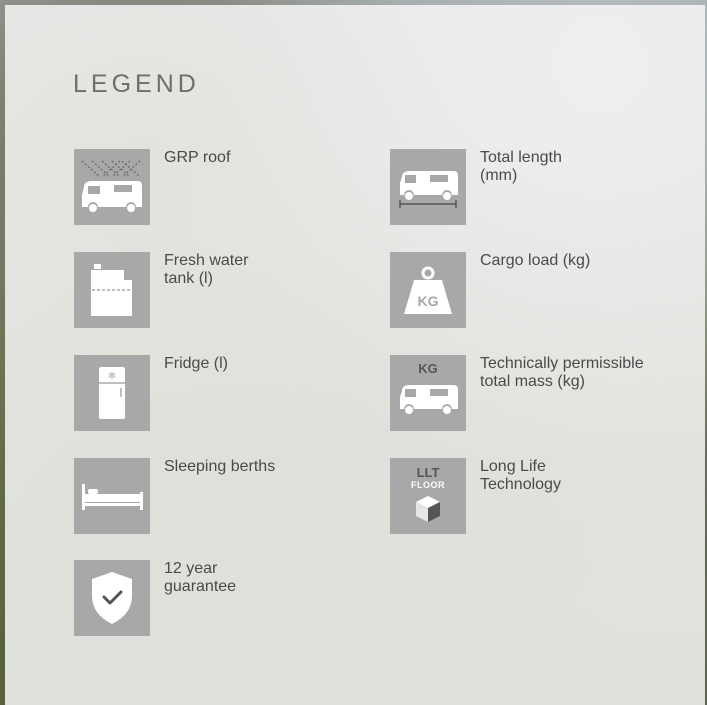 The width and height of the screenshot is (707, 705). Describe the element at coordinates (224, 600) in the screenshot. I see `legend-item-guarantee: 12 year guarantee` at that location.